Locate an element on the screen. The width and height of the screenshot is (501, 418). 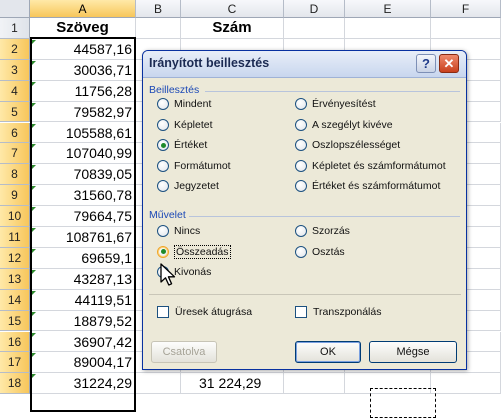
operation-option-nincs: Nincs is located at coordinates (178, 231).